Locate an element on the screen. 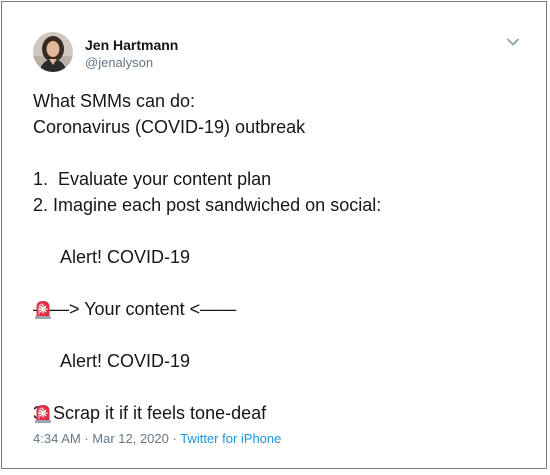  tweet-line: 1. Evaluate your content plan is located at coordinates (152, 179).